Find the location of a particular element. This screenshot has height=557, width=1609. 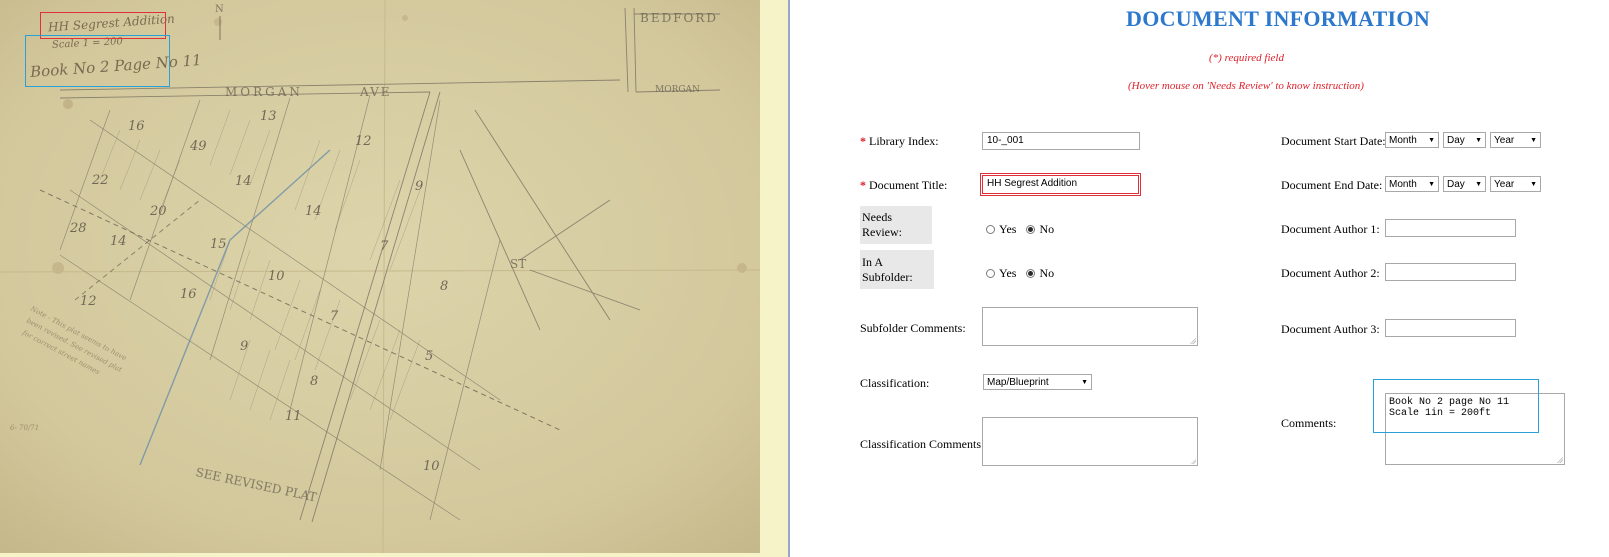

needs-review-radio-group: Yes No is located at coordinates (1025, 229).